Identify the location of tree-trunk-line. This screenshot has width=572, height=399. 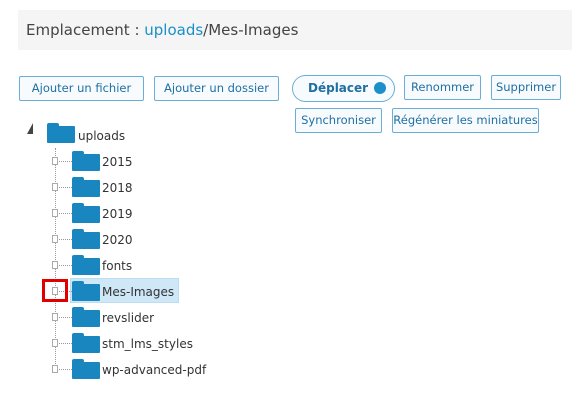
(55, 259).